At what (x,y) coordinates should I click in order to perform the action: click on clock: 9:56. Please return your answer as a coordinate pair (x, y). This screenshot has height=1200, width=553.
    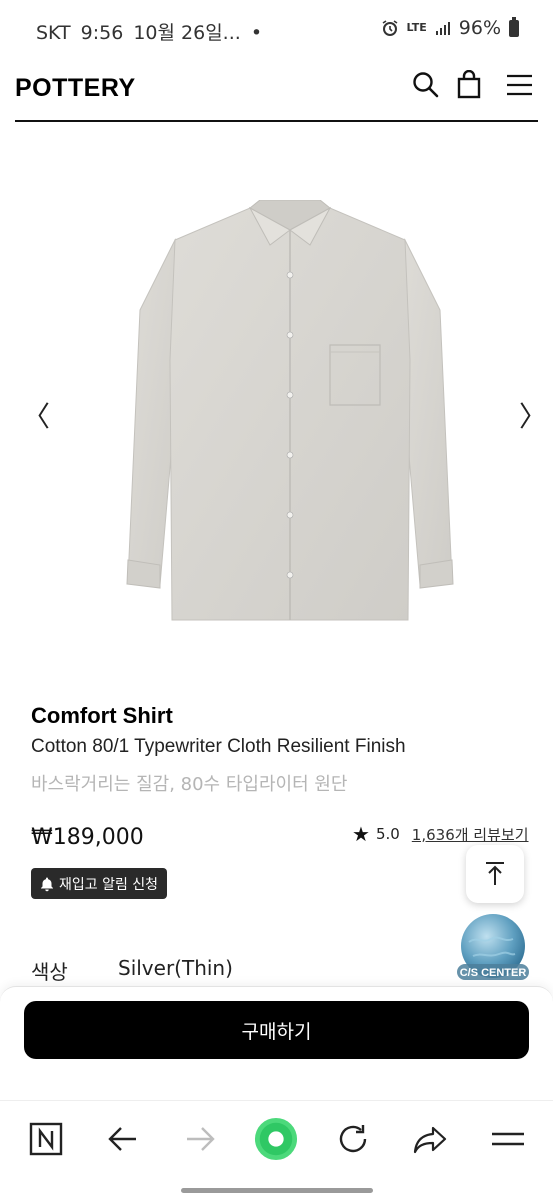
    Looking at the image, I should click on (102, 33).